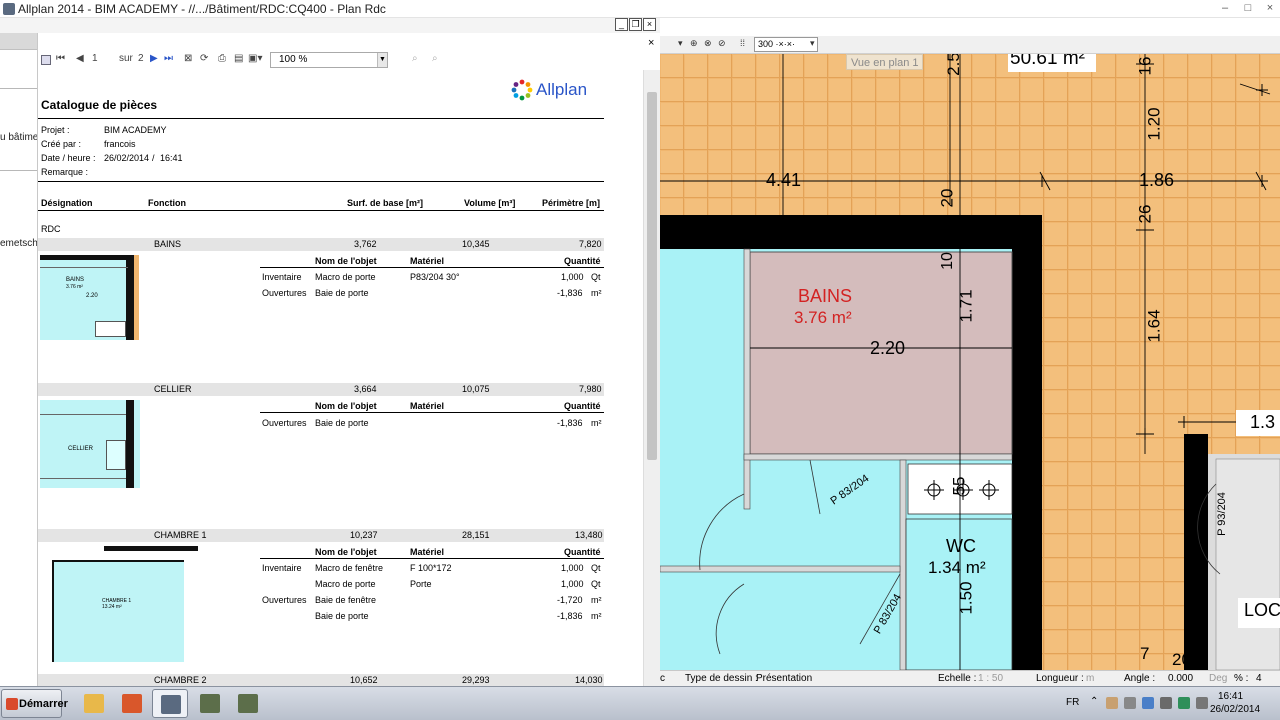 This screenshot has height=720, width=1280. What do you see at coordinates (135, 130) in the screenshot?
I see `meta-value: BIM ACADEMY` at bounding box center [135, 130].